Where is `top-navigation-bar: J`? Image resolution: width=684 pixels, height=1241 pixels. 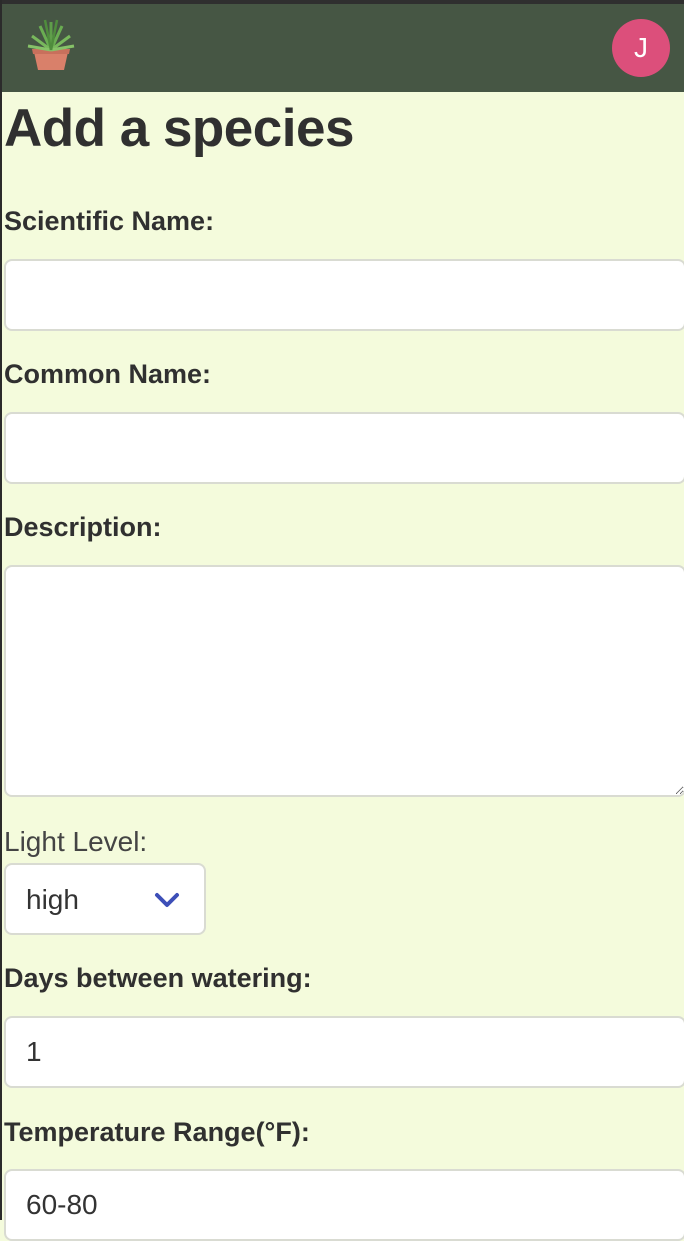 top-navigation-bar: J is located at coordinates (343, 46).